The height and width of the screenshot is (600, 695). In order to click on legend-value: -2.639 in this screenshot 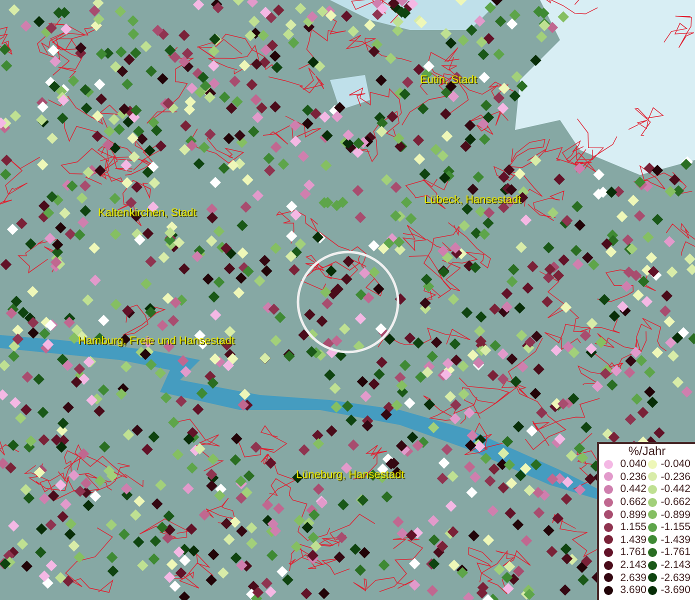, I will do `click(675, 578)`.